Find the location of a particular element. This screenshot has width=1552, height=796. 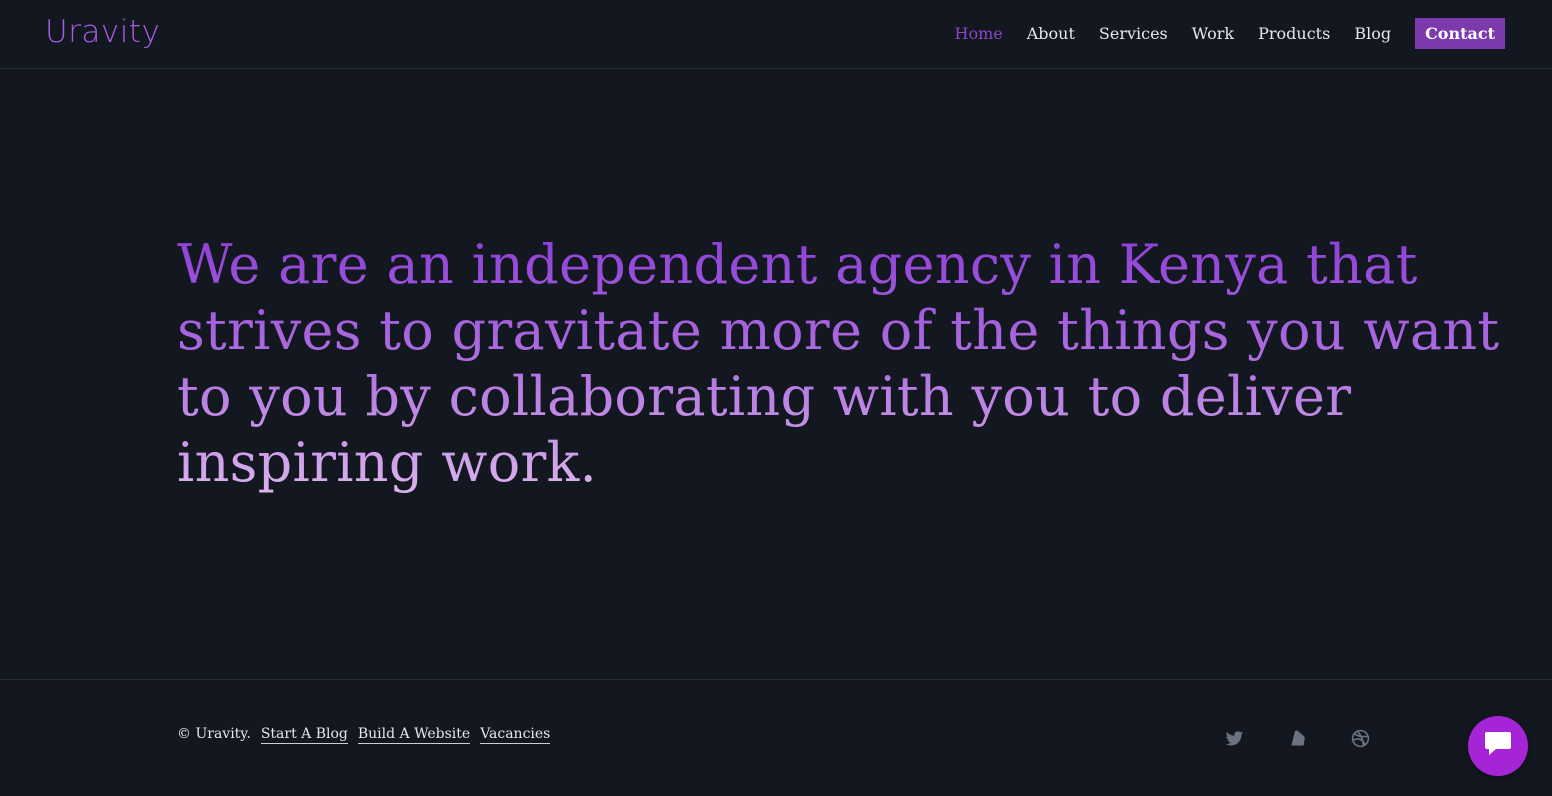

chat-bubble-icon is located at coordinates (1498, 746).